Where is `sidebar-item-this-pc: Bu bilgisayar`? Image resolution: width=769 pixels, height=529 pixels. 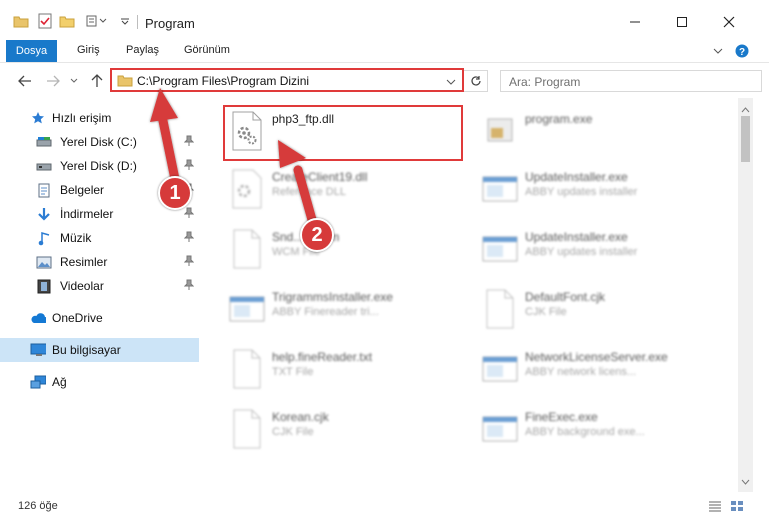 sidebar-item-this-pc: Bu bilgisayar is located at coordinates (99, 350).